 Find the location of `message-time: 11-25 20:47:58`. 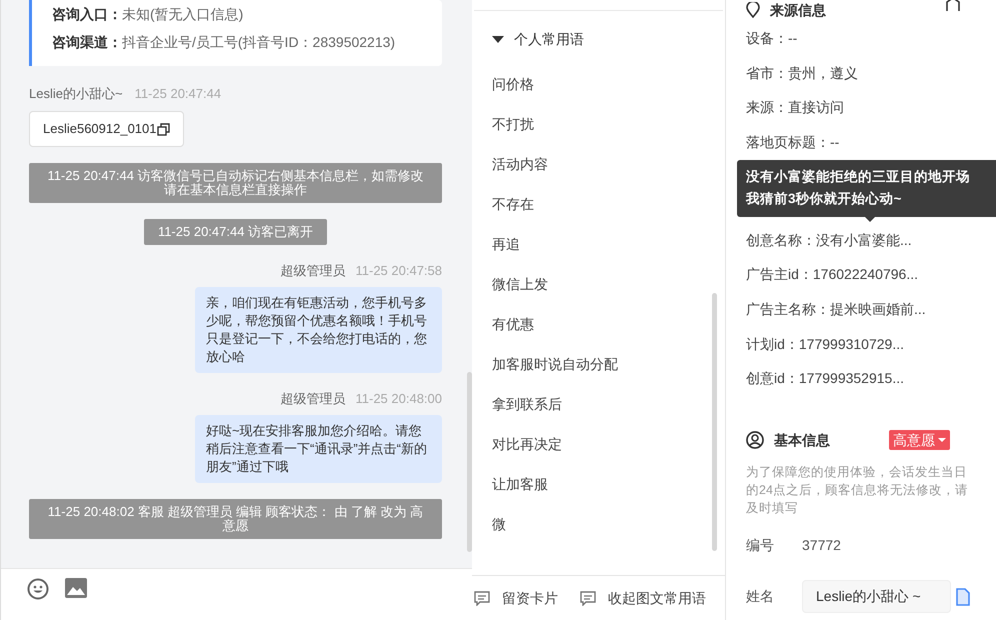

message-time: 11-25 20:47:58 is located at coordinates (399, 271).